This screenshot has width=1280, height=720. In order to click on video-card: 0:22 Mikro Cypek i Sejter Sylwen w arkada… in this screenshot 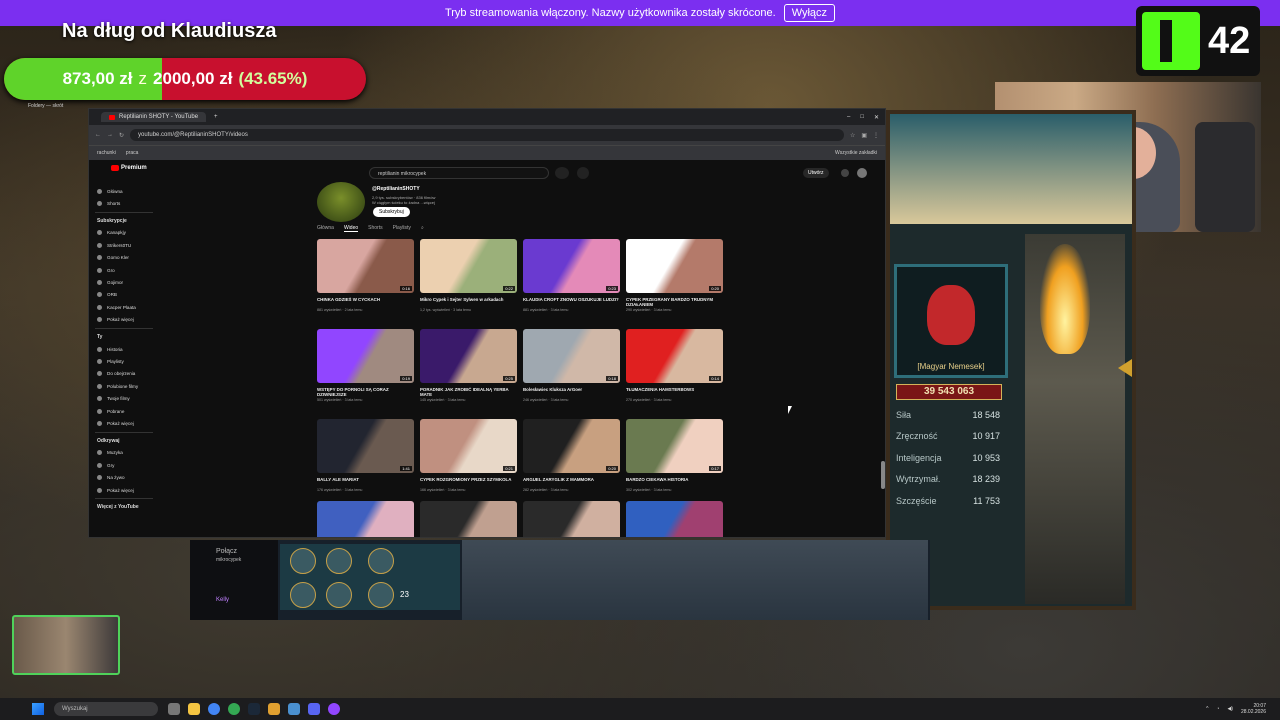, I will do `click(468, 275)`.